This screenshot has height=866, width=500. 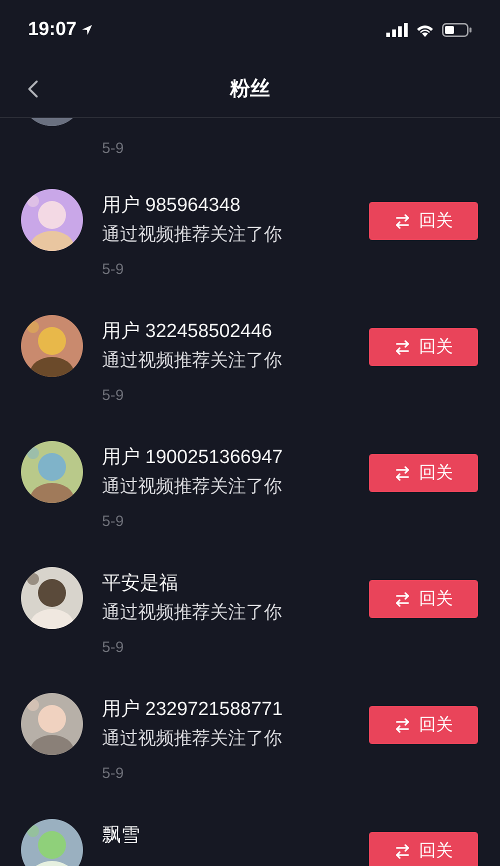 I want to click on status-time: 19:07, so click(x=52, y=30).